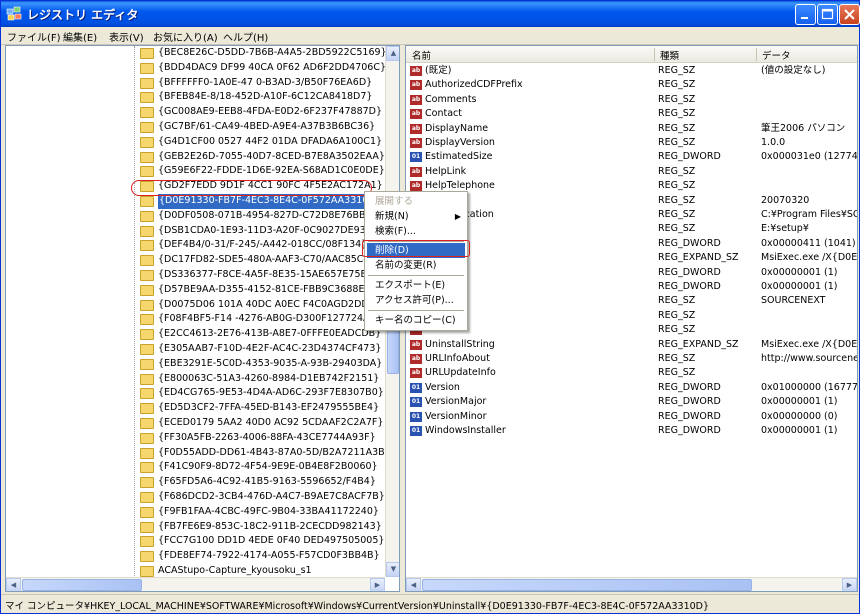 This screenshot has width=860, height=614. Describe the element at coordinates (80, 36) in the screenshot. I see `menu-edit: 編集(E)` at that location.